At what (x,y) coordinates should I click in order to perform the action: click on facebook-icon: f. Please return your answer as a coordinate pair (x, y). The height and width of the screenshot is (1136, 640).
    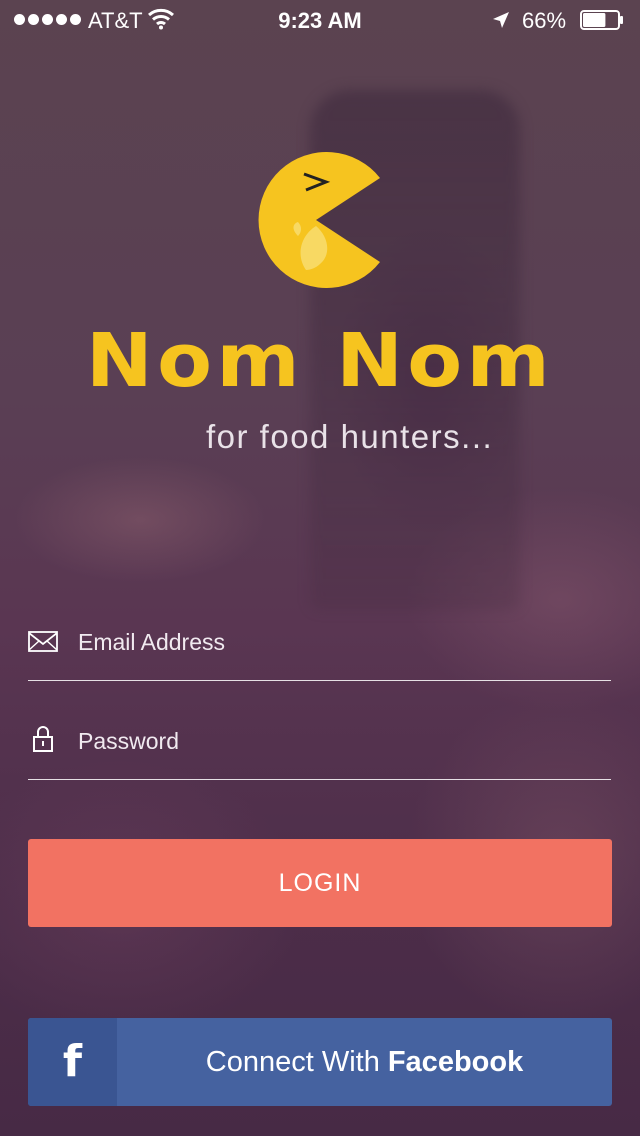
    Looking at the image, I should click on (72, 1061).